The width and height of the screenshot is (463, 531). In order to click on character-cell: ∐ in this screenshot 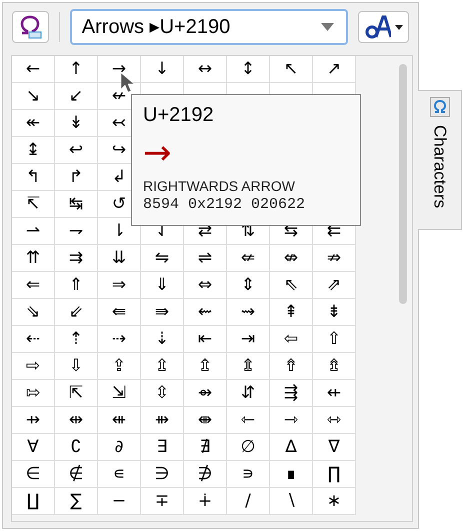, I will do `click(33, 501)`.